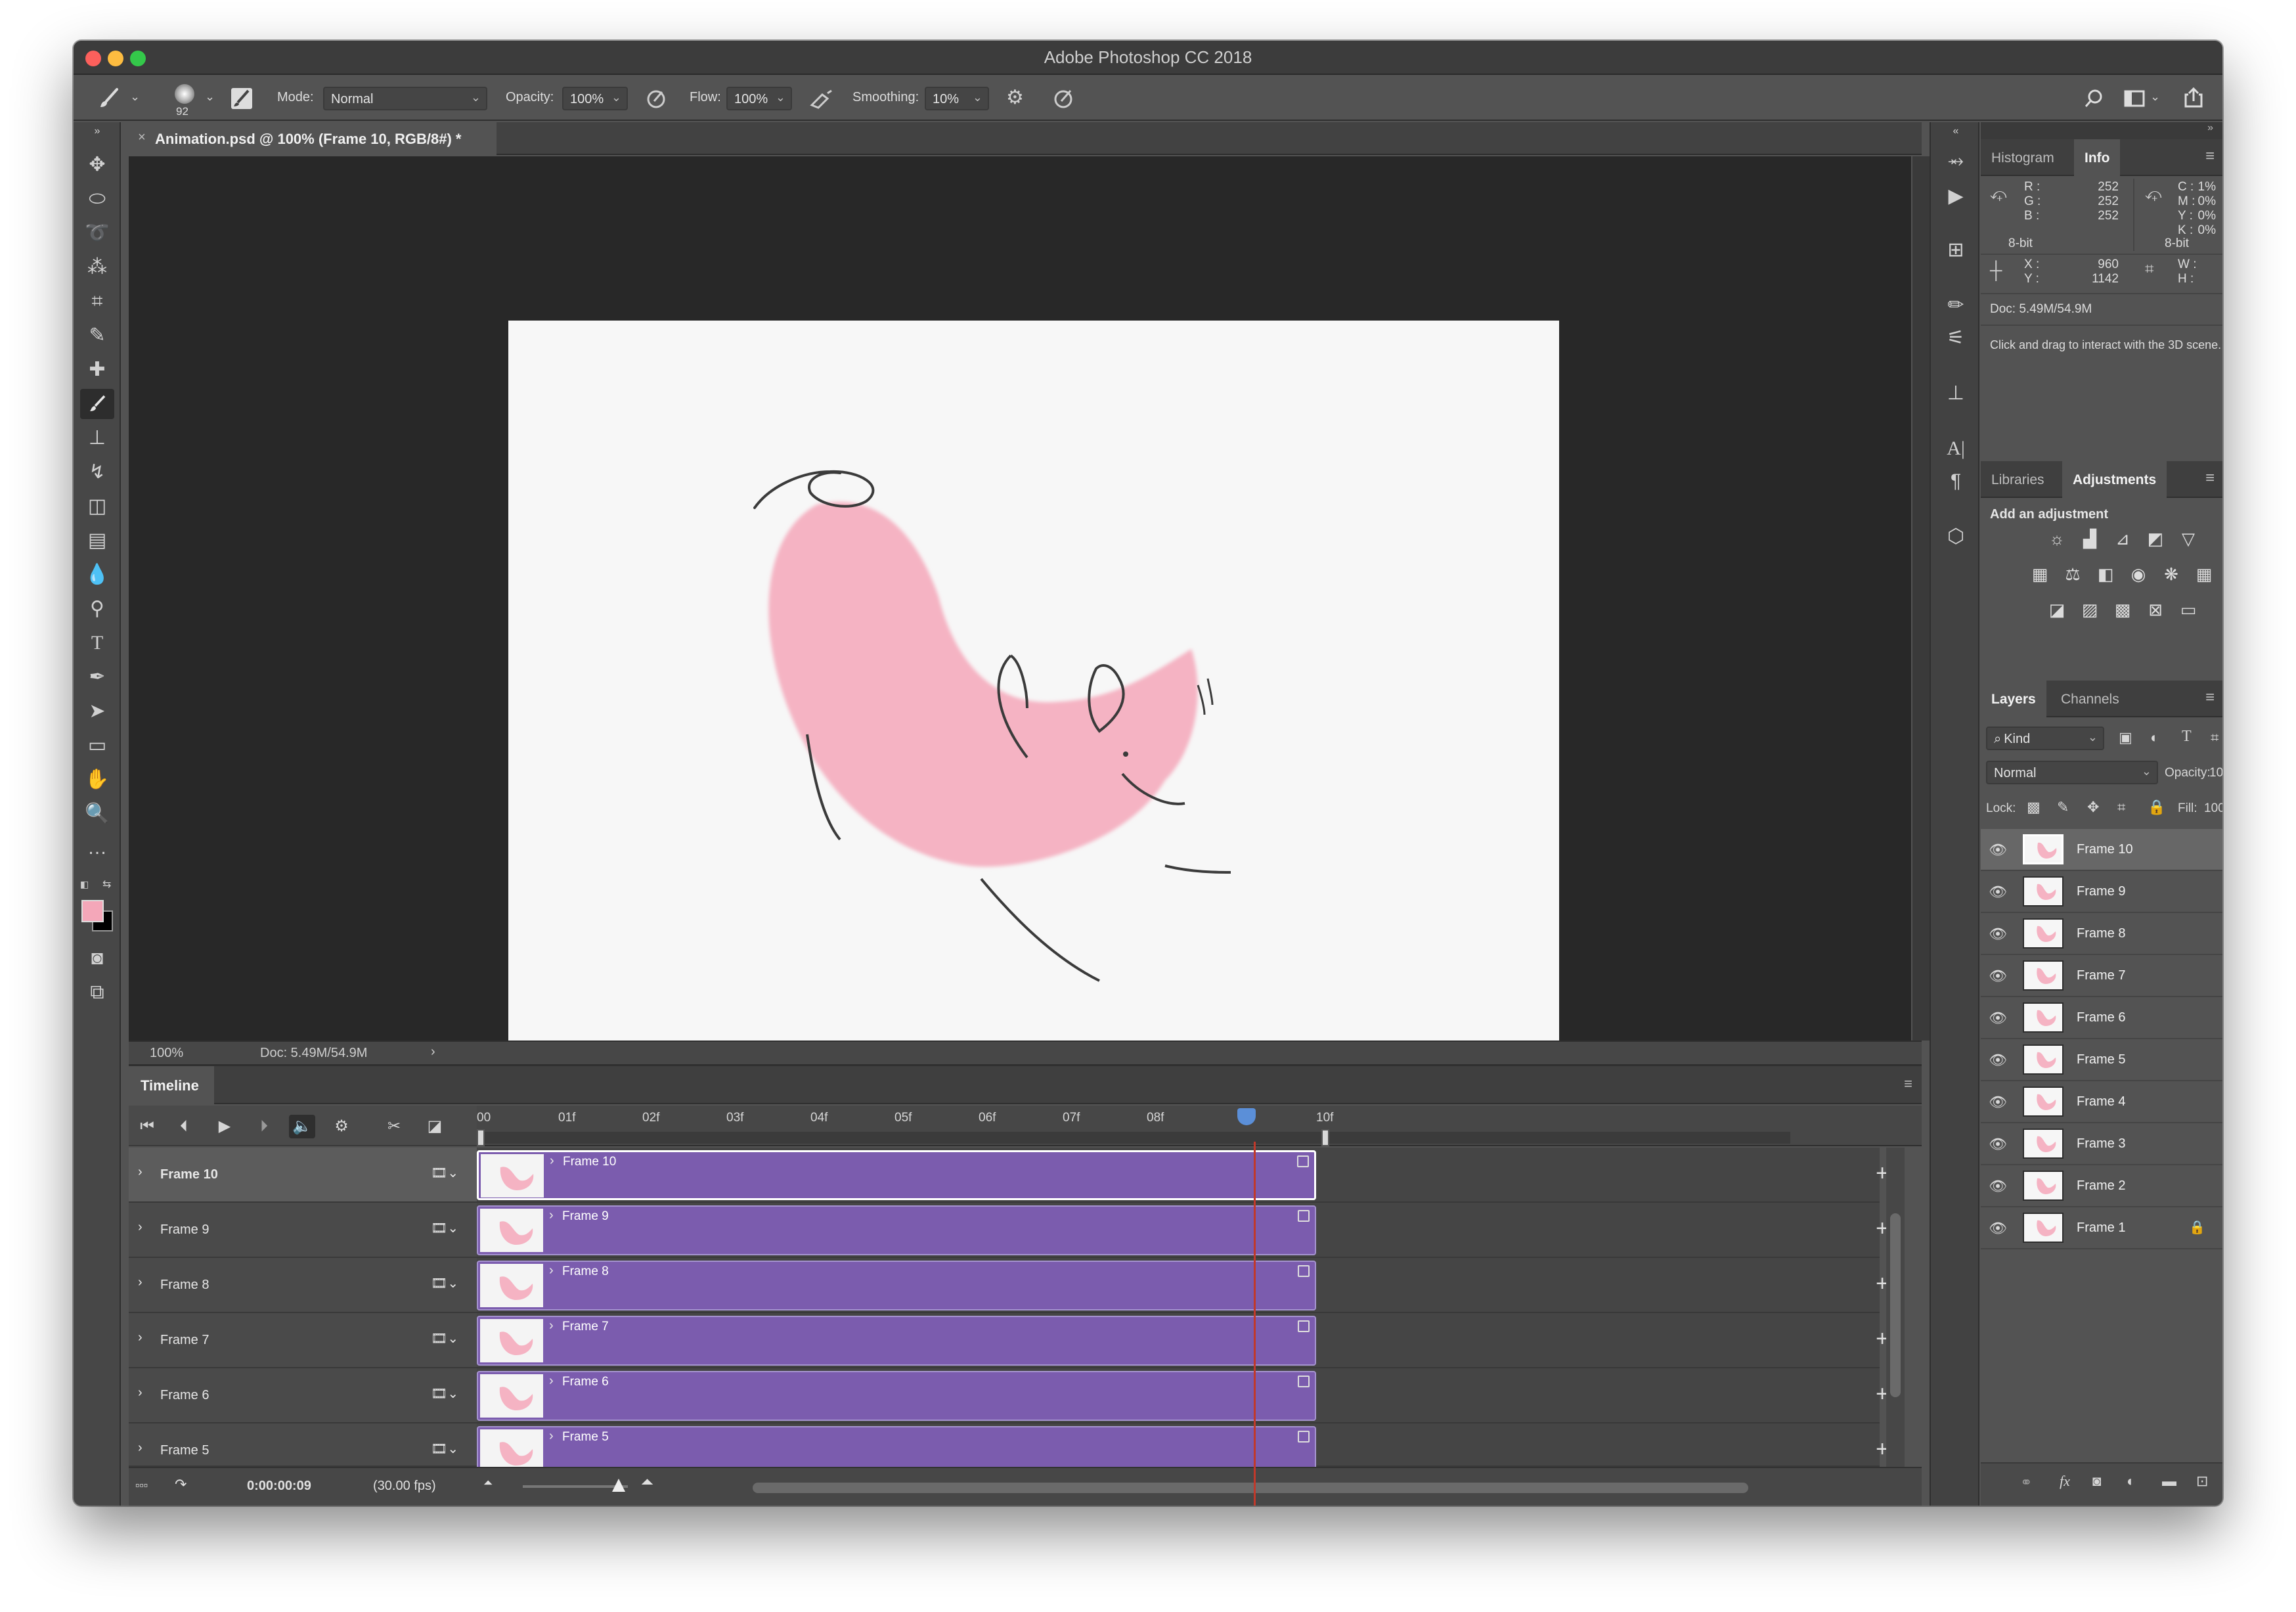 Image resolution: width=2296 pixels, height=1612 pixels. Describe the element at coordinates (97, 438) in the screenshot. I see `stamp-icon: ⊥` at that location.